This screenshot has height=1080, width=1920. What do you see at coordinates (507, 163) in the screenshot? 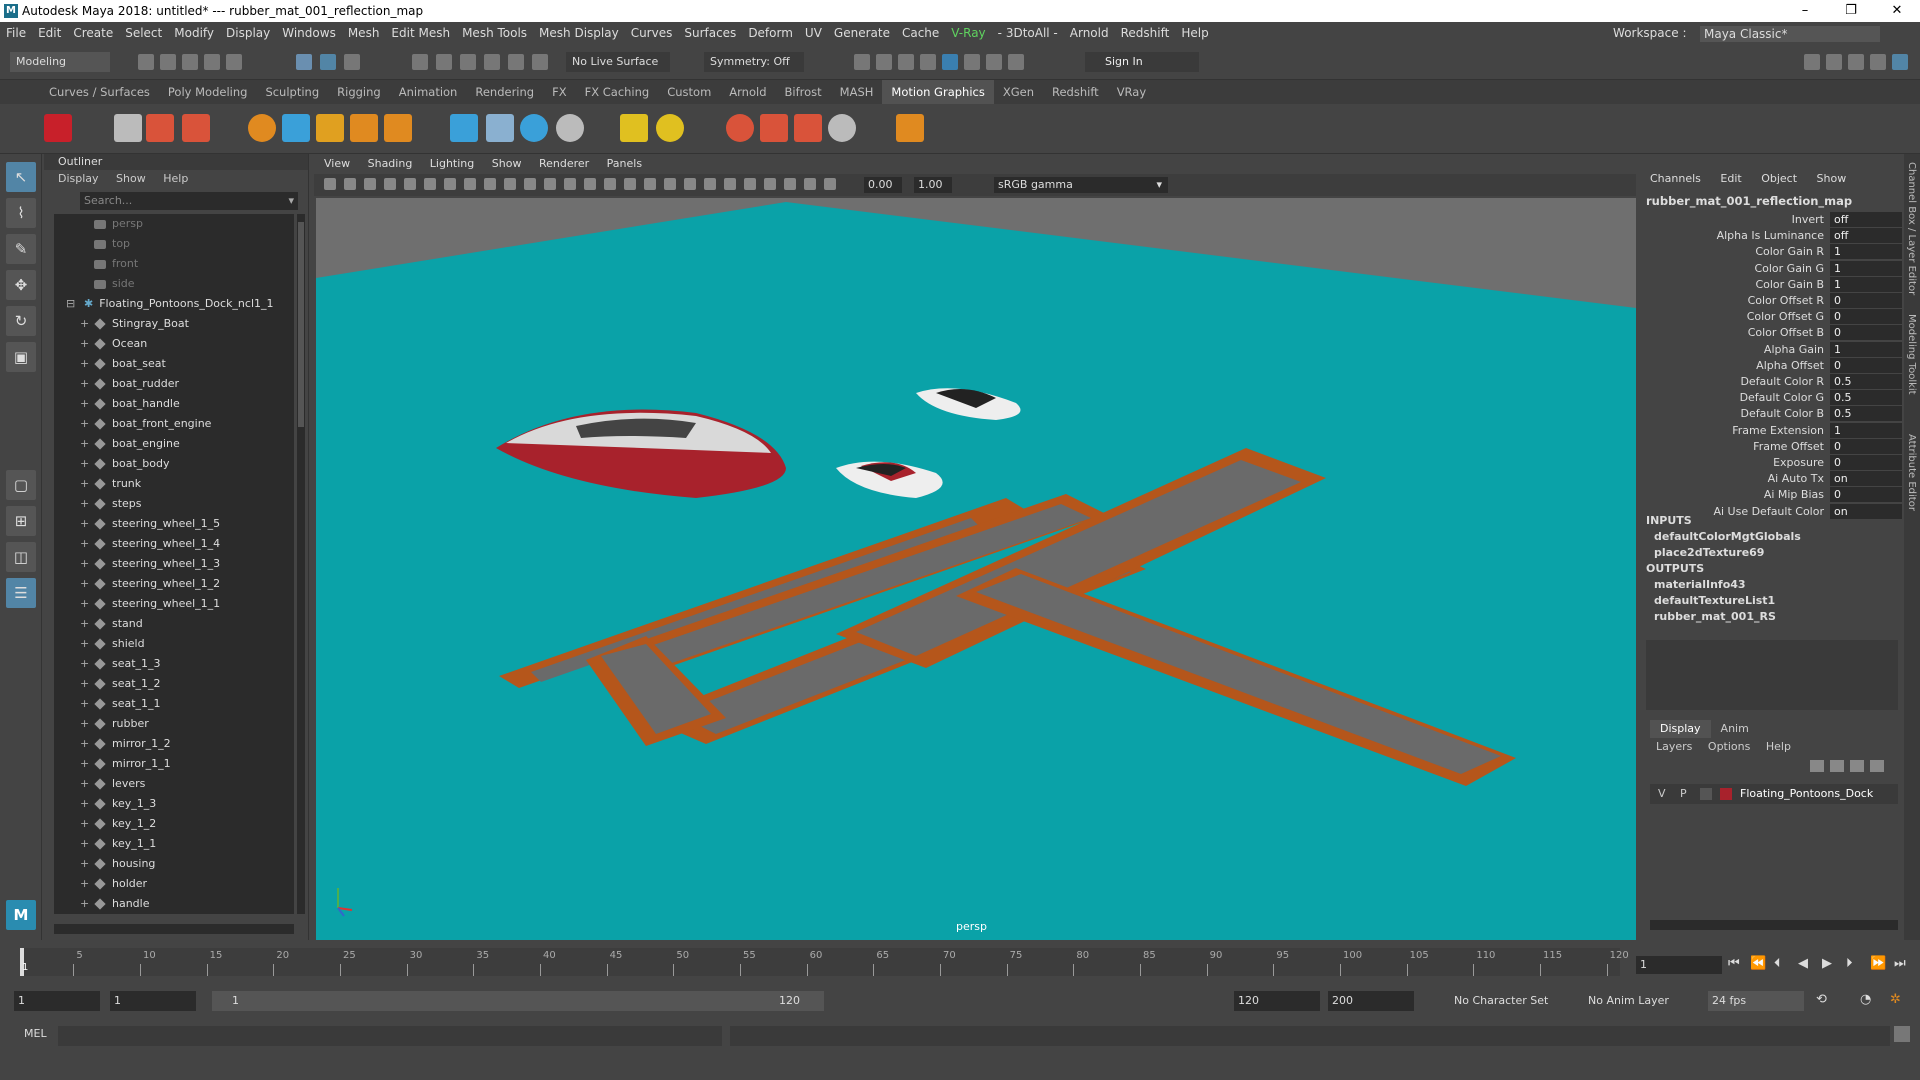
I see `viewport-menu-show: Show` at bounding box center [507, 163].